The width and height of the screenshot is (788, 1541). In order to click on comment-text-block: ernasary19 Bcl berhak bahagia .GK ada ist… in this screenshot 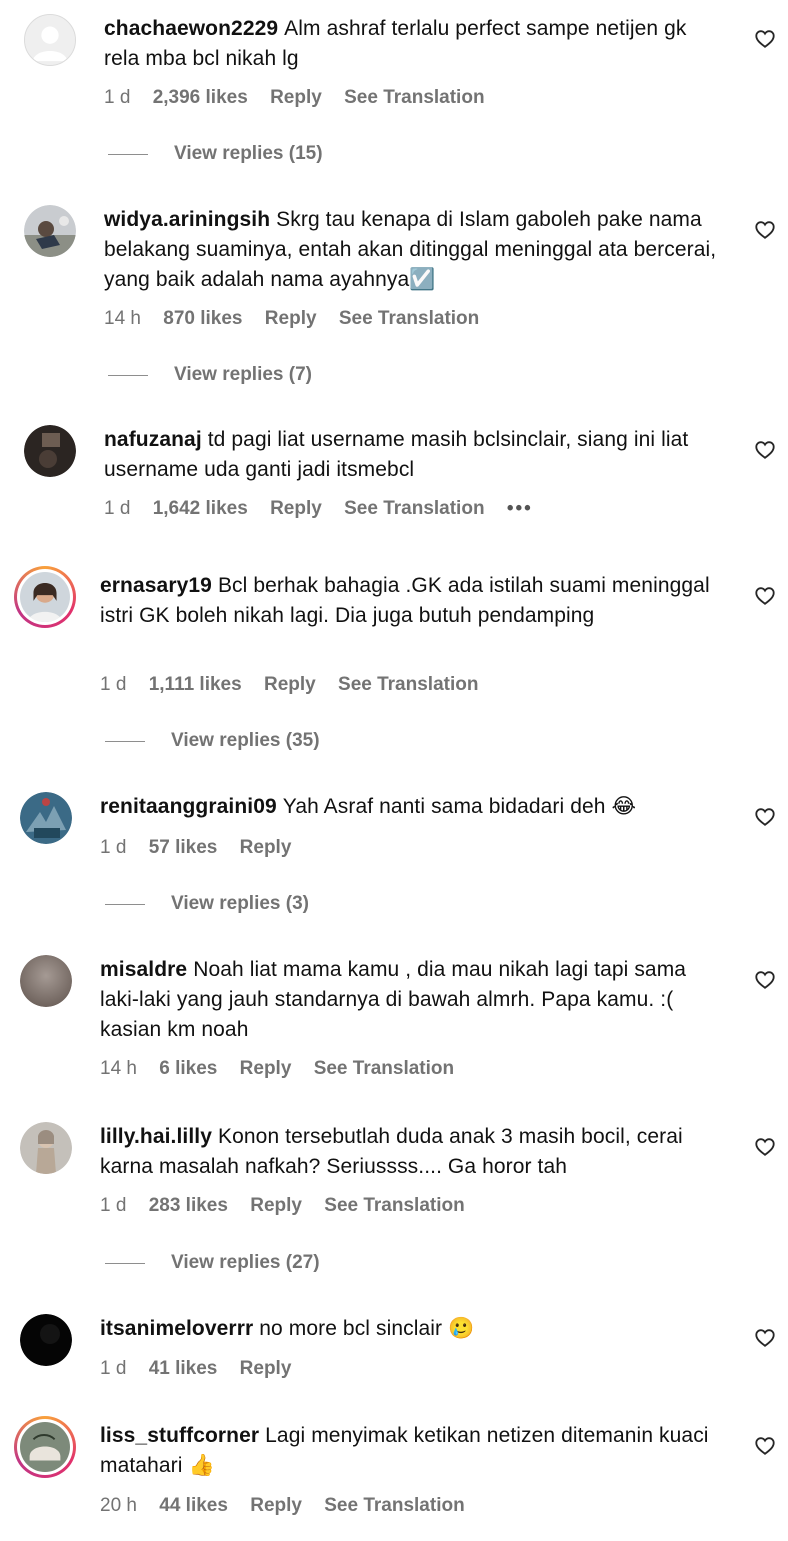, I will do `click(410, 601)`.